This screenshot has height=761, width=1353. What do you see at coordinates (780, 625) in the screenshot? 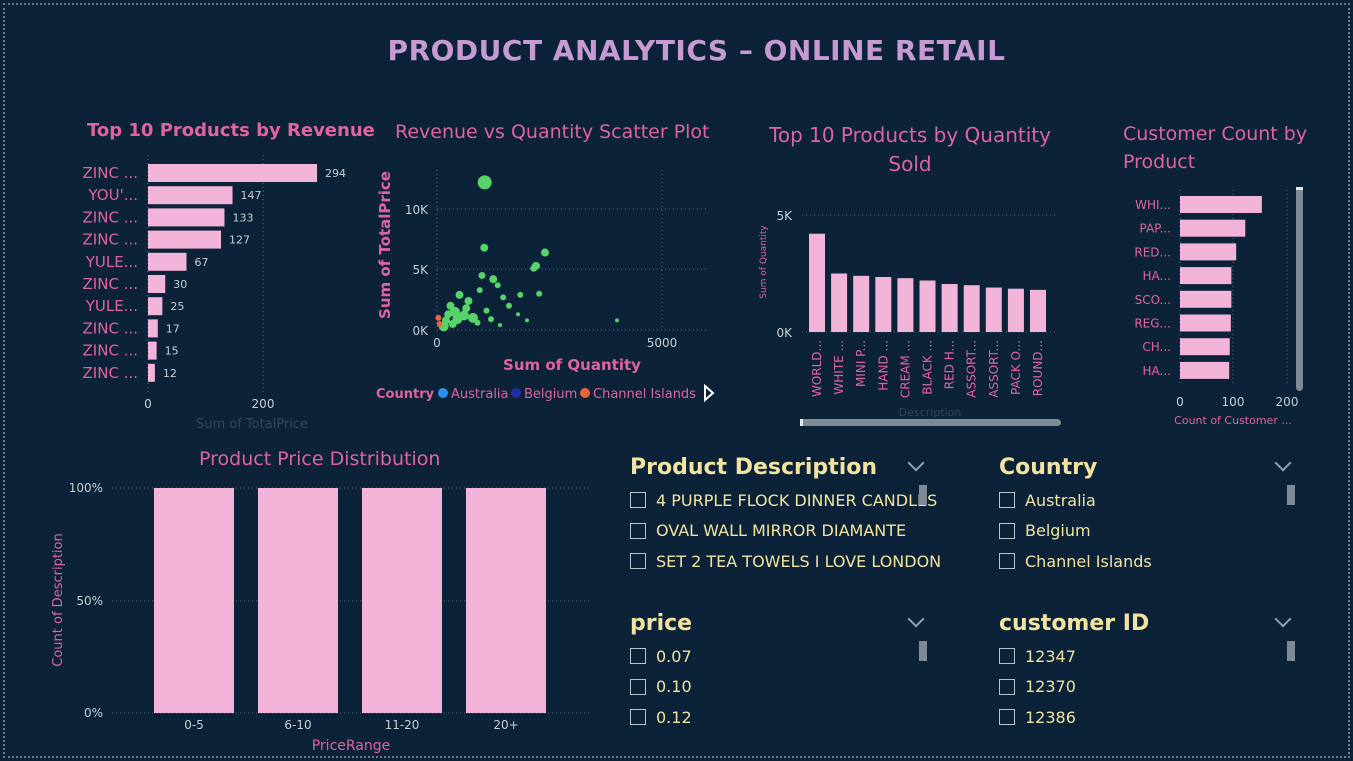
I see `price-slicer-header: price` at bounding box center [780, 625].